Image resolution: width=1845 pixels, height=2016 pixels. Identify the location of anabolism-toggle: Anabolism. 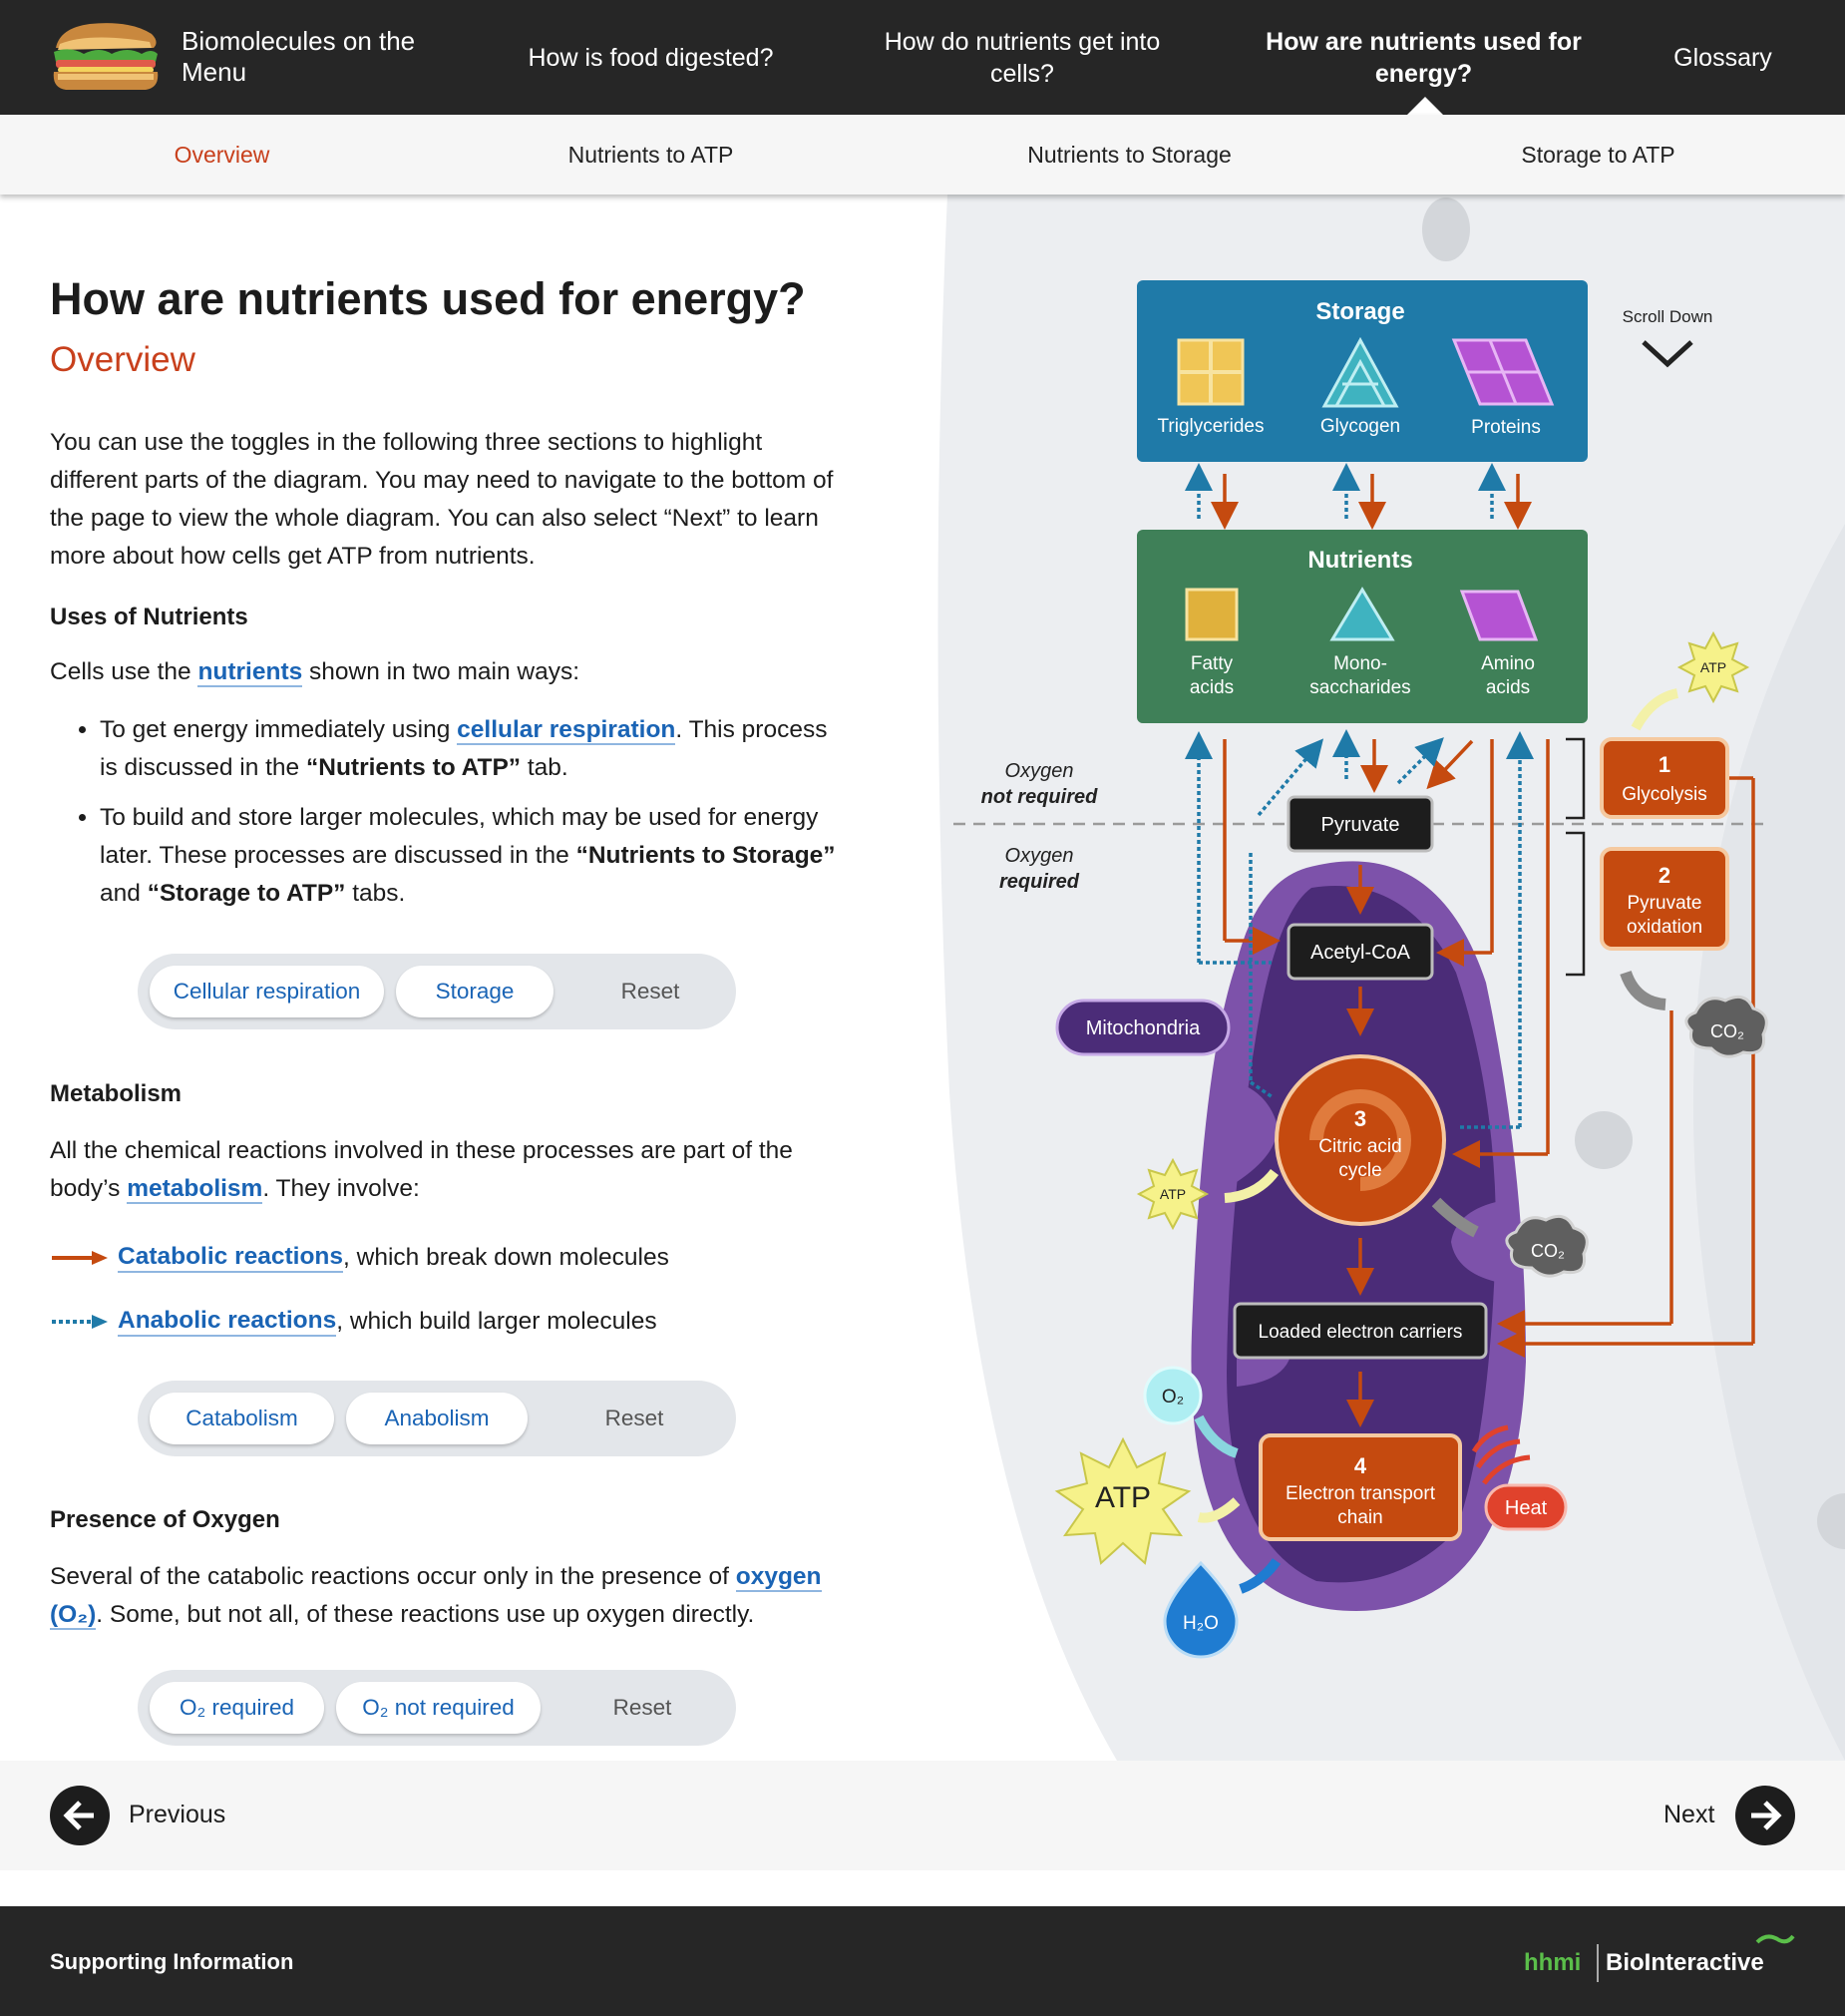
(437, 1419).